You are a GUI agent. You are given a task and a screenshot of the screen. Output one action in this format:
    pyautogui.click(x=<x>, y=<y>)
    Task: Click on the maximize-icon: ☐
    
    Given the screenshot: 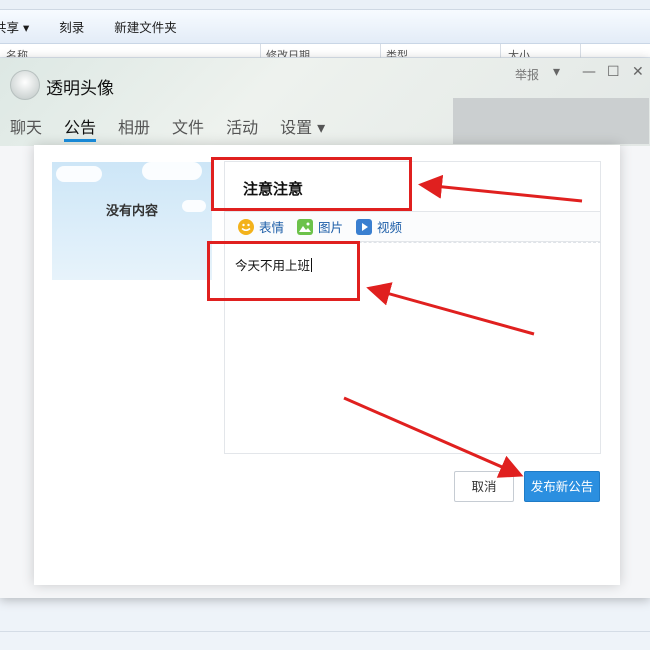 What is the action you would take?
    pyautogui.click(x=613, y=72)
    